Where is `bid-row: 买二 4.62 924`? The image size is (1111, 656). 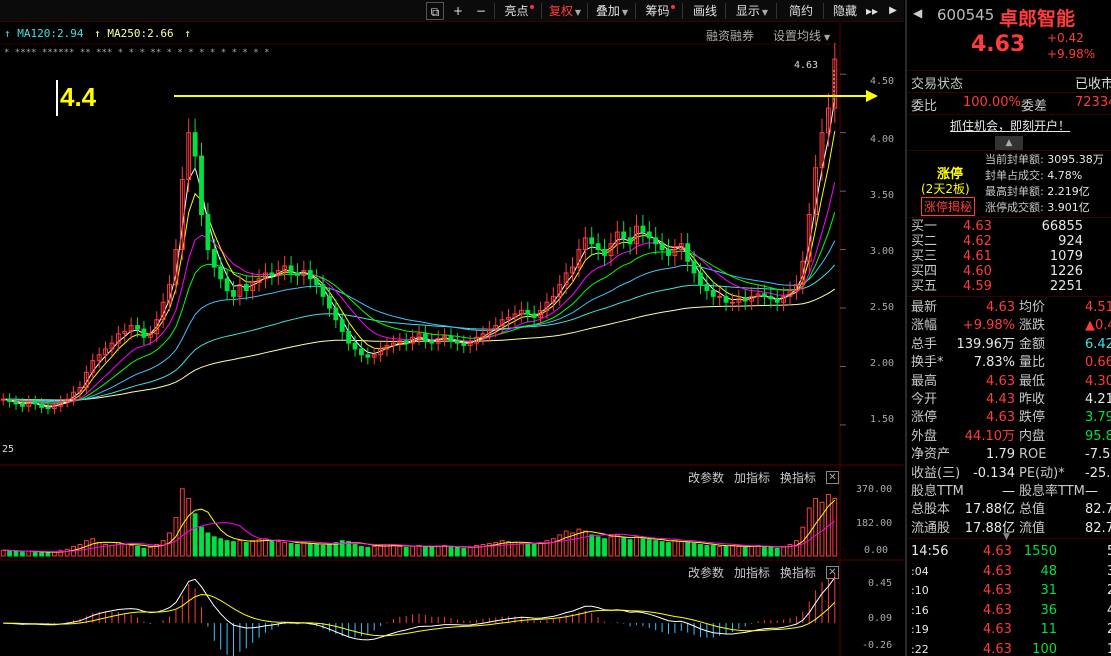 bid-row: 买二 4.62 924 is located at coordinates (1009, 241).